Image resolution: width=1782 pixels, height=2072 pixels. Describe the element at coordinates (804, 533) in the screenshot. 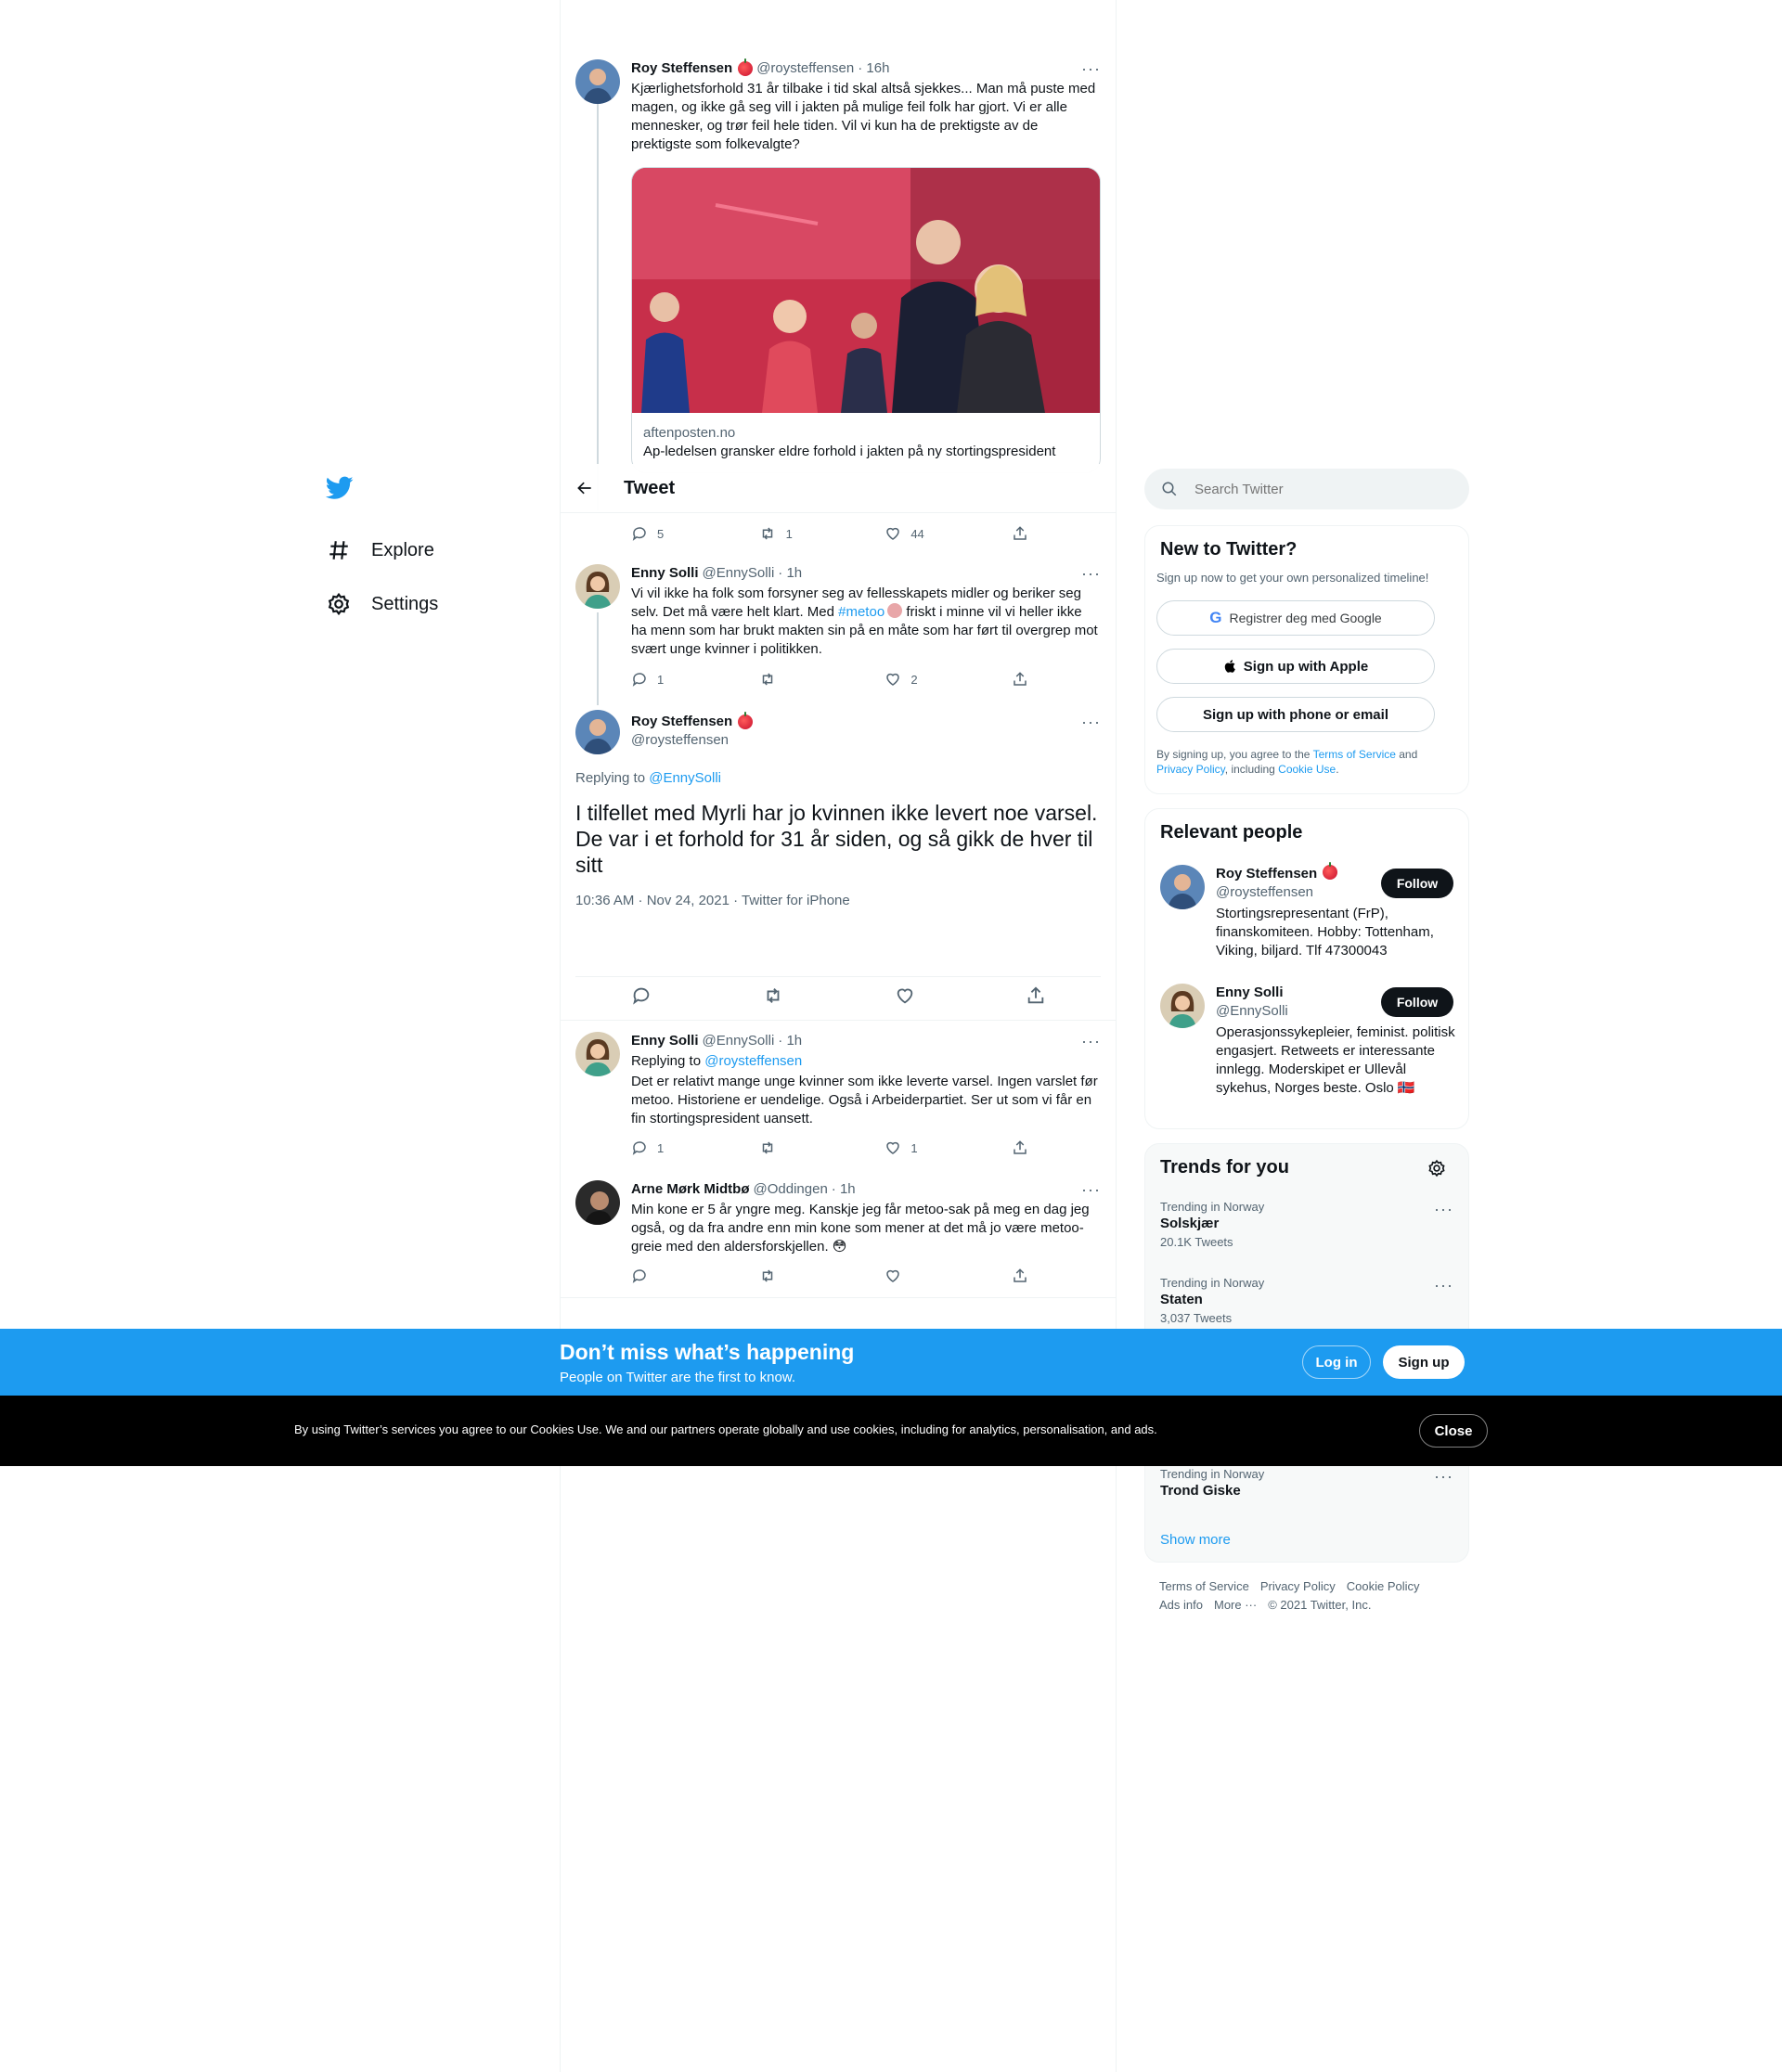

I see `retweet-button: 1` at that location.